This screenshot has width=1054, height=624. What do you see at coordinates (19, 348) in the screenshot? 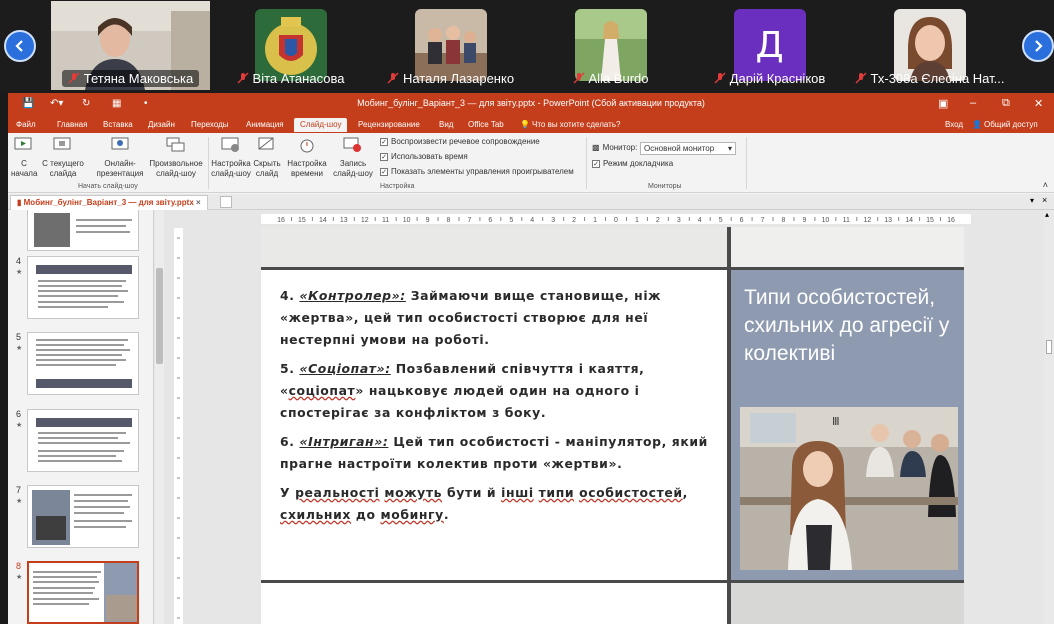
I see `animation-star-icon: ★` at bounding box center [19, 348].